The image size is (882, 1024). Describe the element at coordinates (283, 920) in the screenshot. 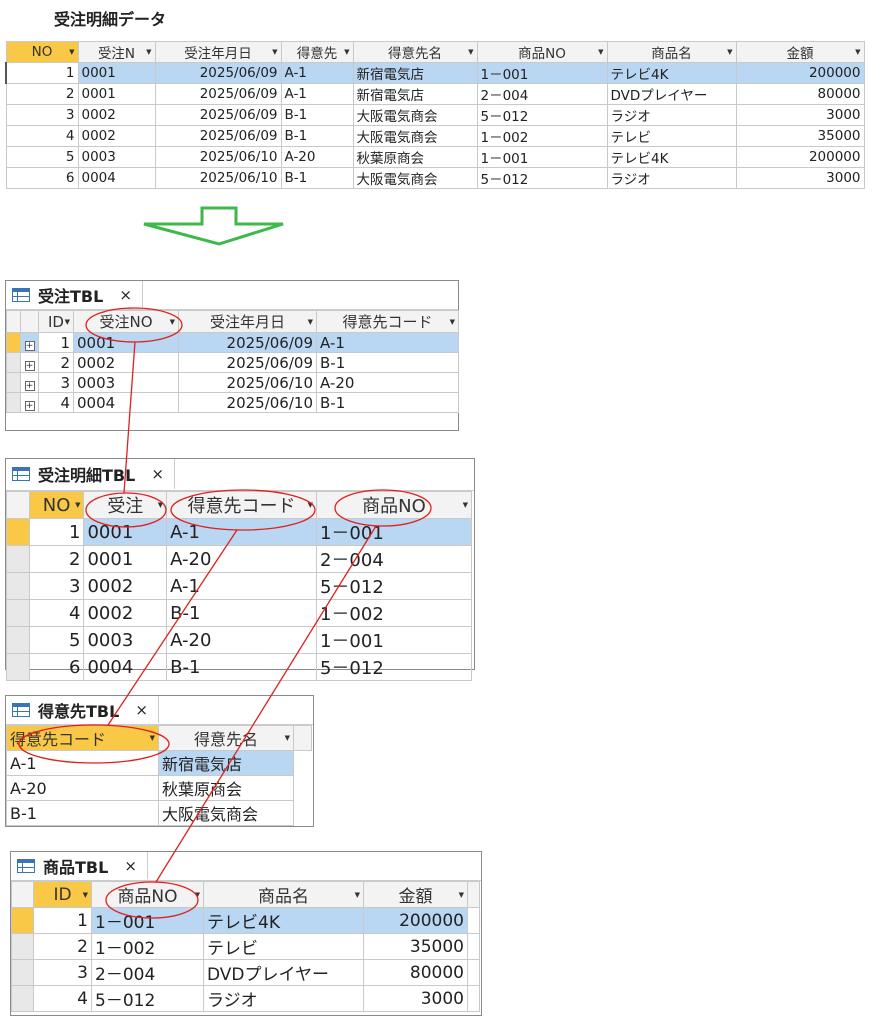

I see `table-cell: テレビ4K` at that location.